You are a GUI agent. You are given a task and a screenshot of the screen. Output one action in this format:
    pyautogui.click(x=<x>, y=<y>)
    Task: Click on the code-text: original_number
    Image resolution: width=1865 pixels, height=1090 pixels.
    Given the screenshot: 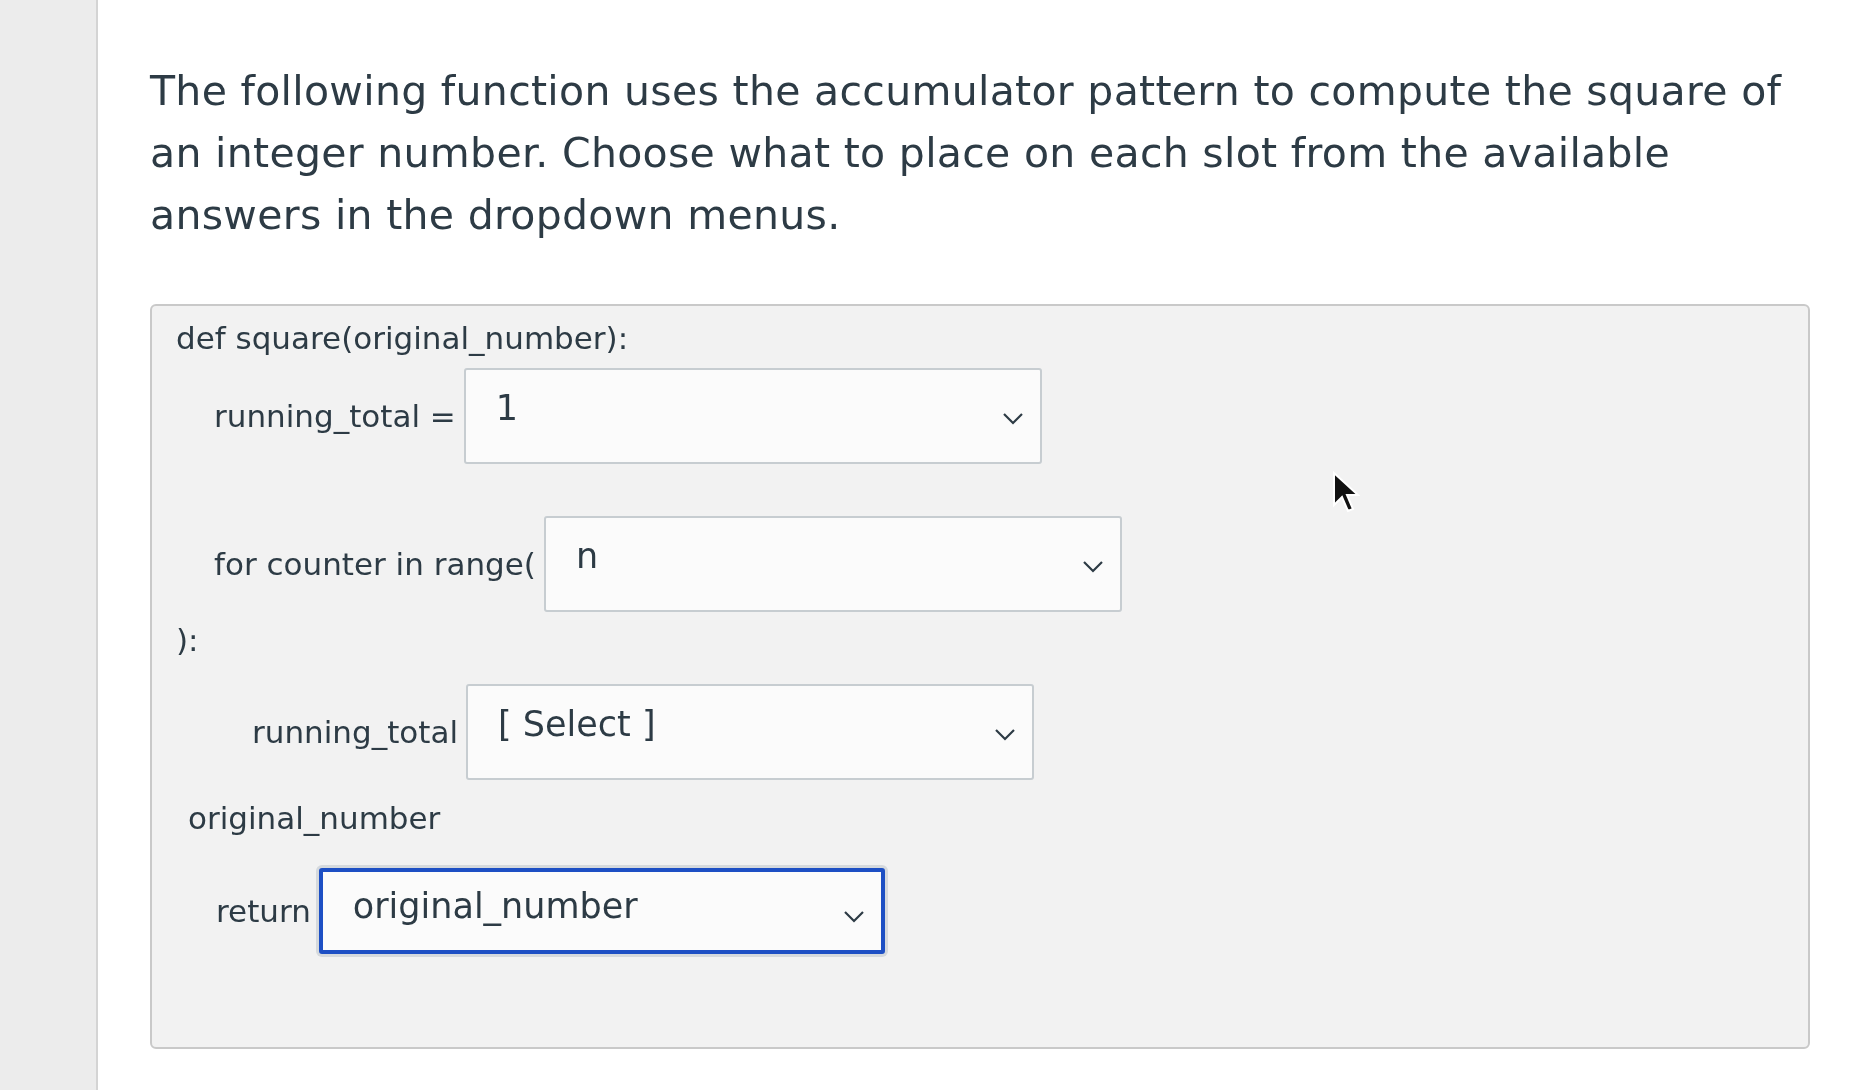 What is the action you would take?
    pyautogui.click(x=314, y=818)
    